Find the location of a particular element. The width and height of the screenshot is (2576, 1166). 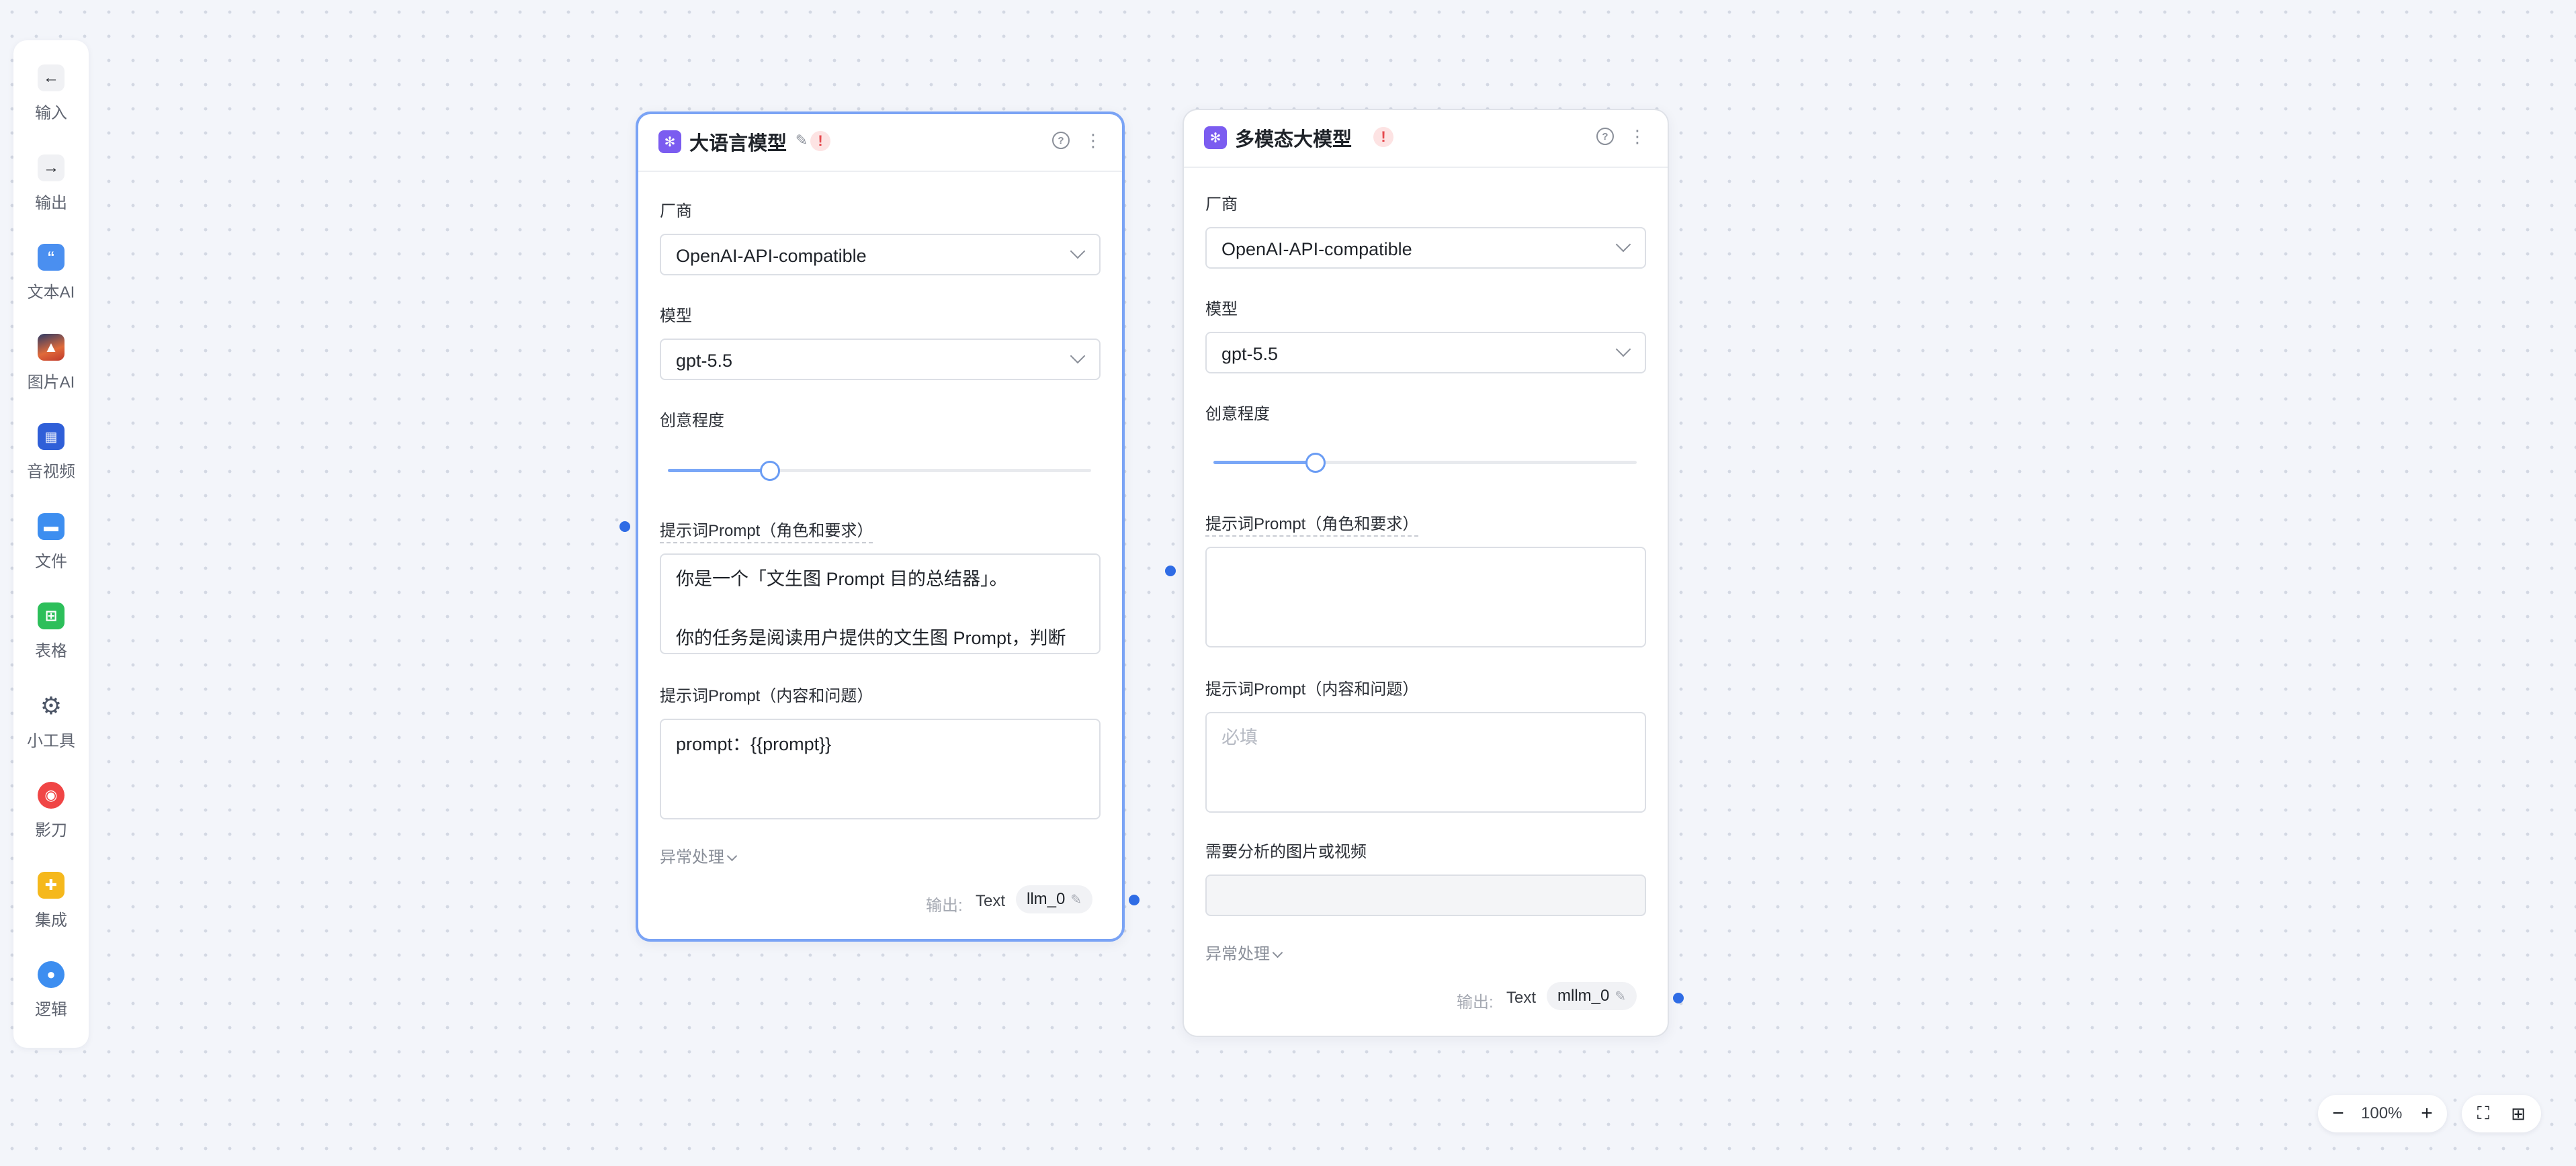

tool-label: 文件 is located at coordinates (51, 562).